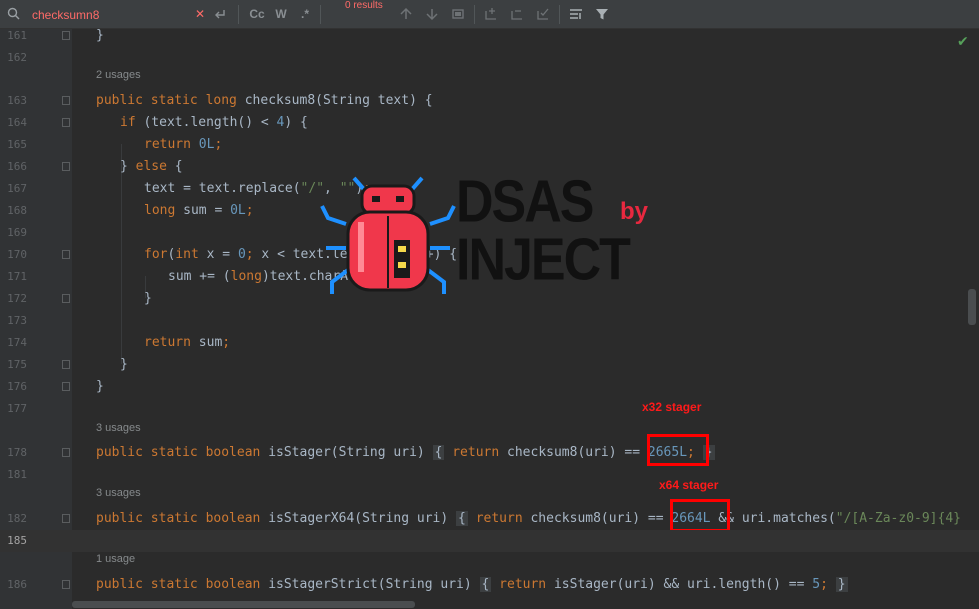 Image resolution: width=979 pixels, height=609 pixels. I want to click on x32-stager-label: x32 stager, so click(672, 407).